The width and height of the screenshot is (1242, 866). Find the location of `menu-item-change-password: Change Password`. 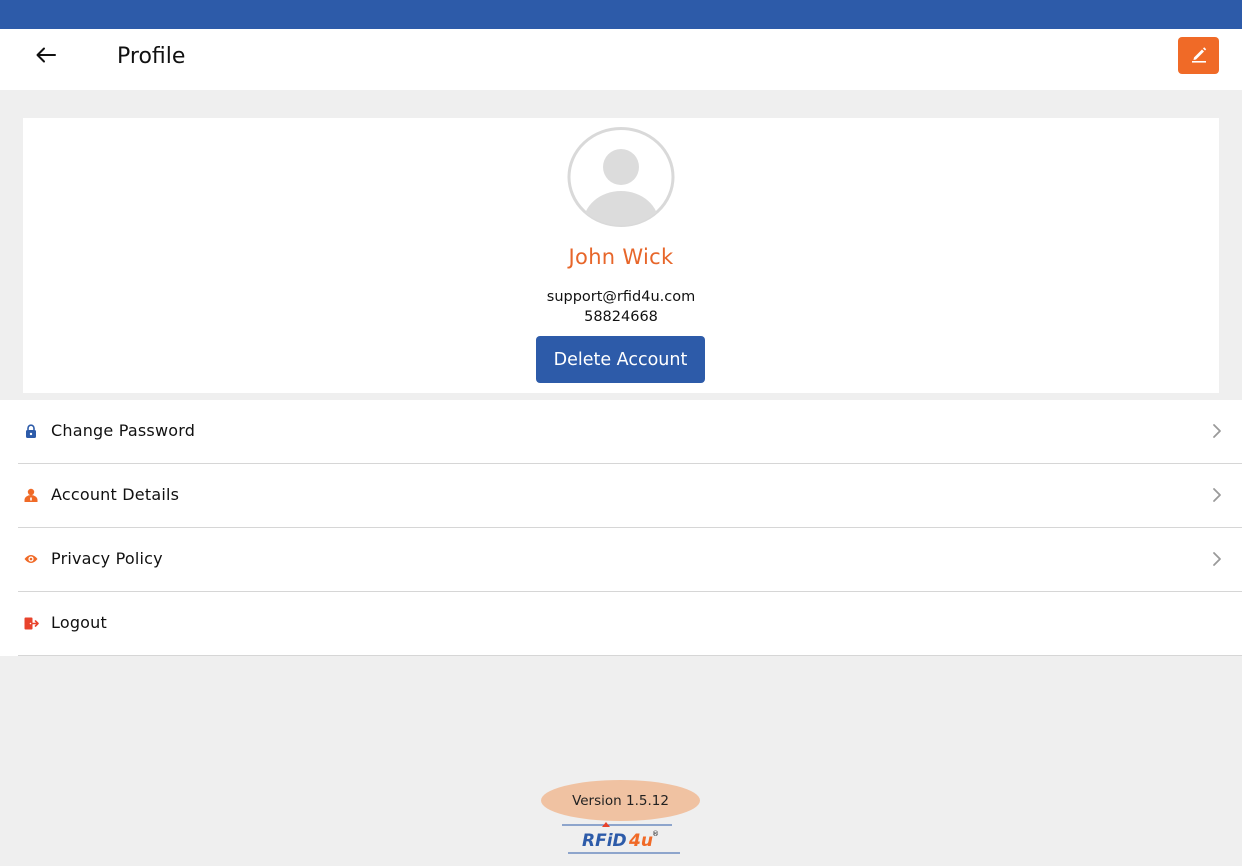

menu-item-change-password: Change Password is located at coordinates (630, 432).